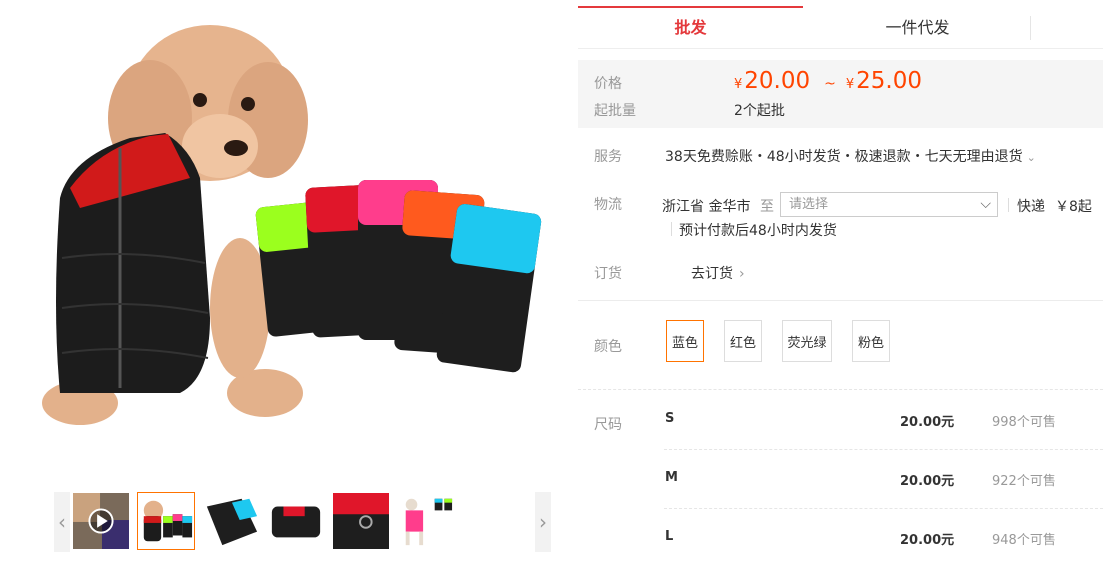 This screenshot has width=1103, height=568. What do you see at coordinates (809, 204) in the screenshot?
I see `destination-placeholder: 请选择` at bounding box center [809, 204].